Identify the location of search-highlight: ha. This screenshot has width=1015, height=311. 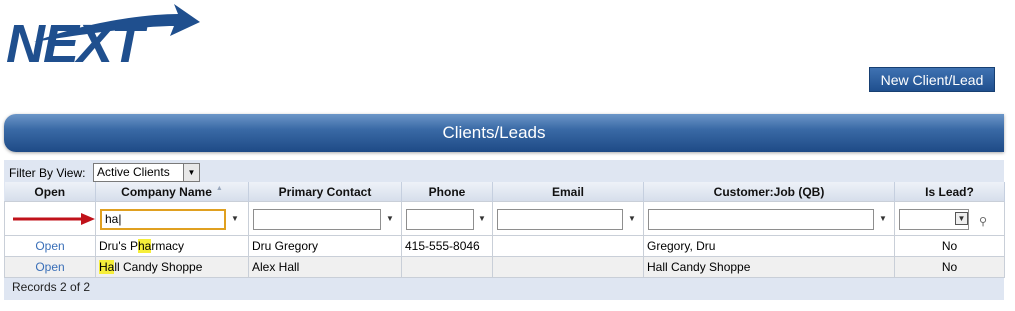
(144, 246).